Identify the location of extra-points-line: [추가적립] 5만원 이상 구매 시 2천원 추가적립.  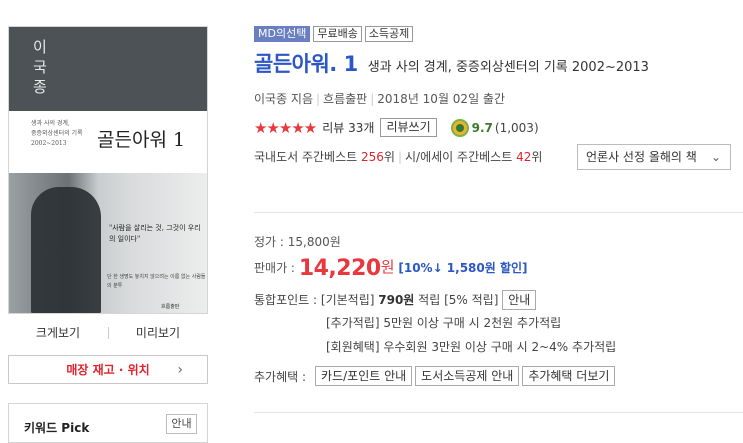
(444, 323).